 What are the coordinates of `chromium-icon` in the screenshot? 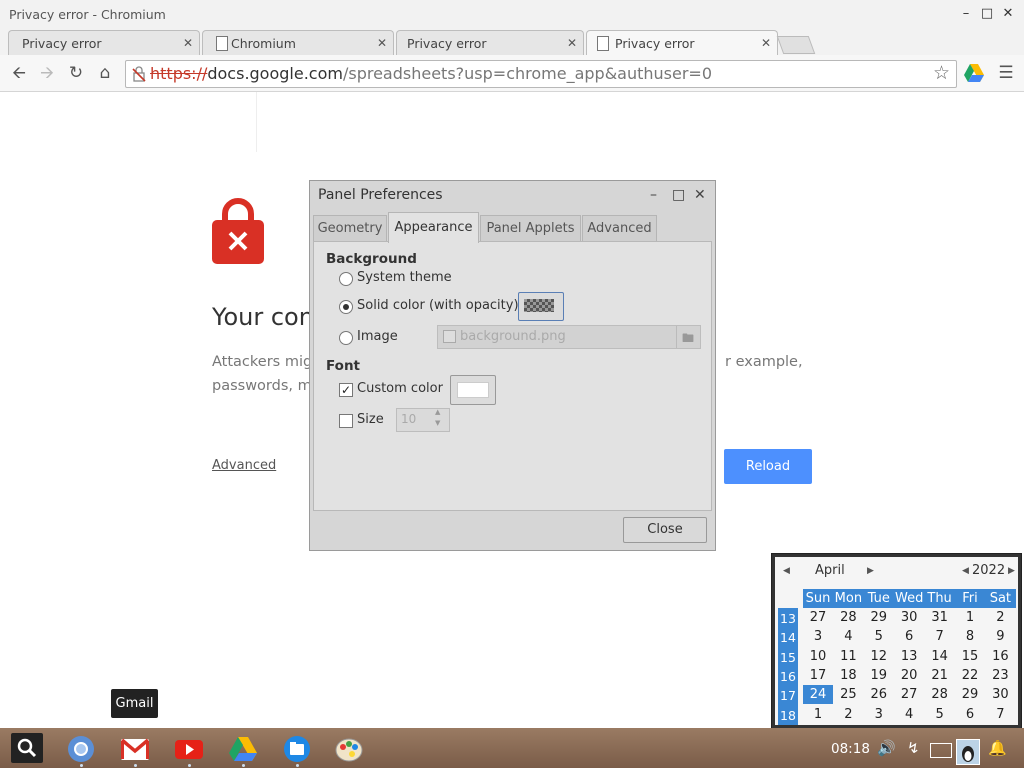 It's located at (81, 749).